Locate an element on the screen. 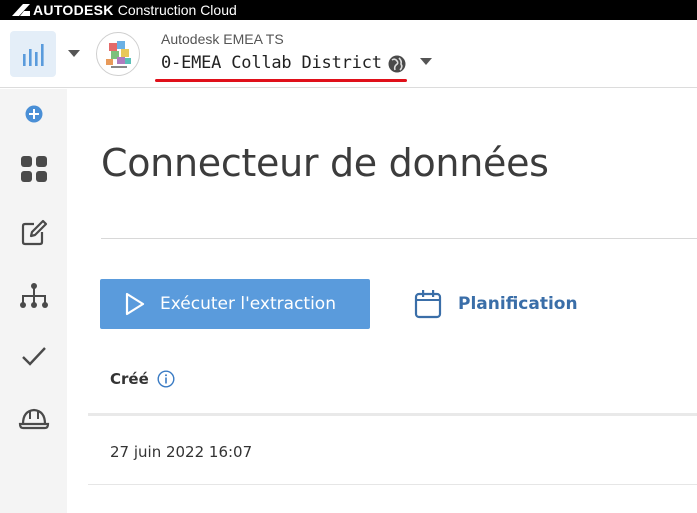 This screenshot has height=513, width=697. play-icon is located at coordinates (135, 304).